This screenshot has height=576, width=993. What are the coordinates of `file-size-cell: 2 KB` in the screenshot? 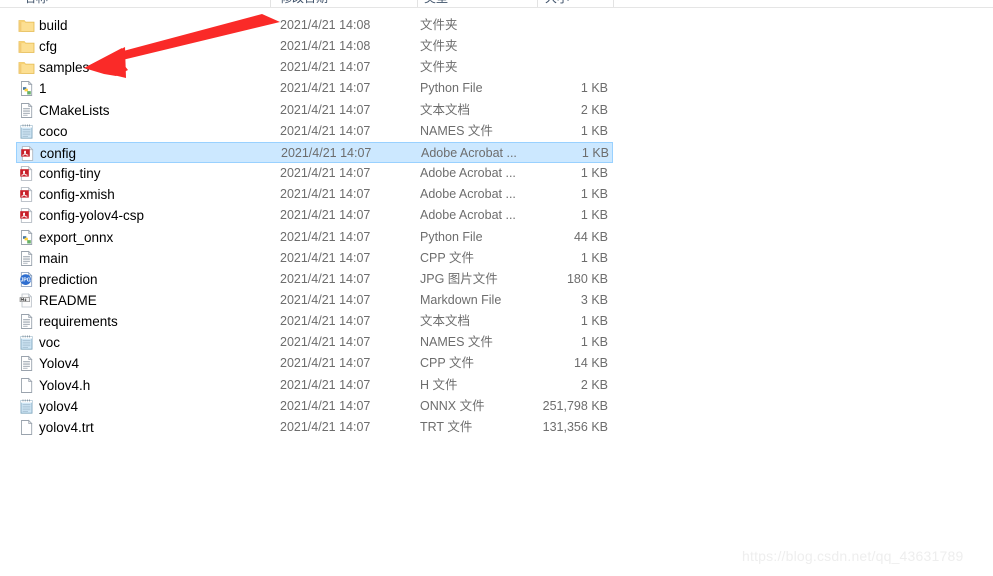 It's located at (594, 384).